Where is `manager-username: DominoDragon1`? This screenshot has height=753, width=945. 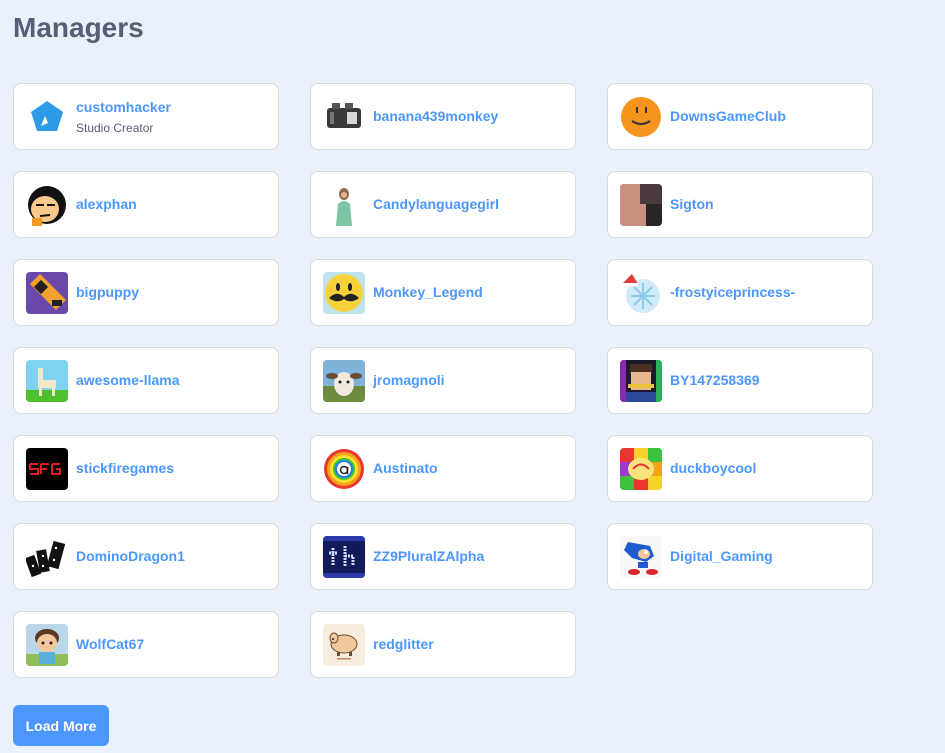
manager-username: DominoDragon1 is located at coordinates (130, 556).